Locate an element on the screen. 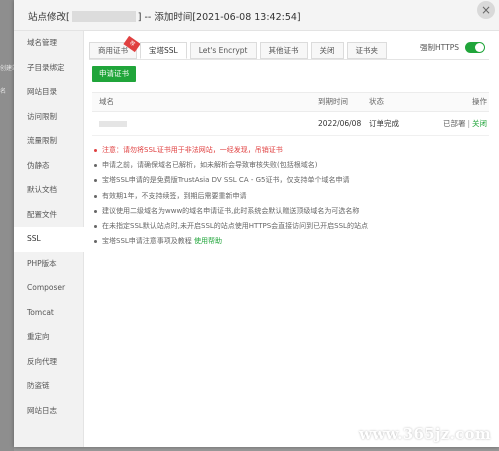 This screenshot has height=451, width=499. header-domain: 域名 is located at coordinates (106, 101).